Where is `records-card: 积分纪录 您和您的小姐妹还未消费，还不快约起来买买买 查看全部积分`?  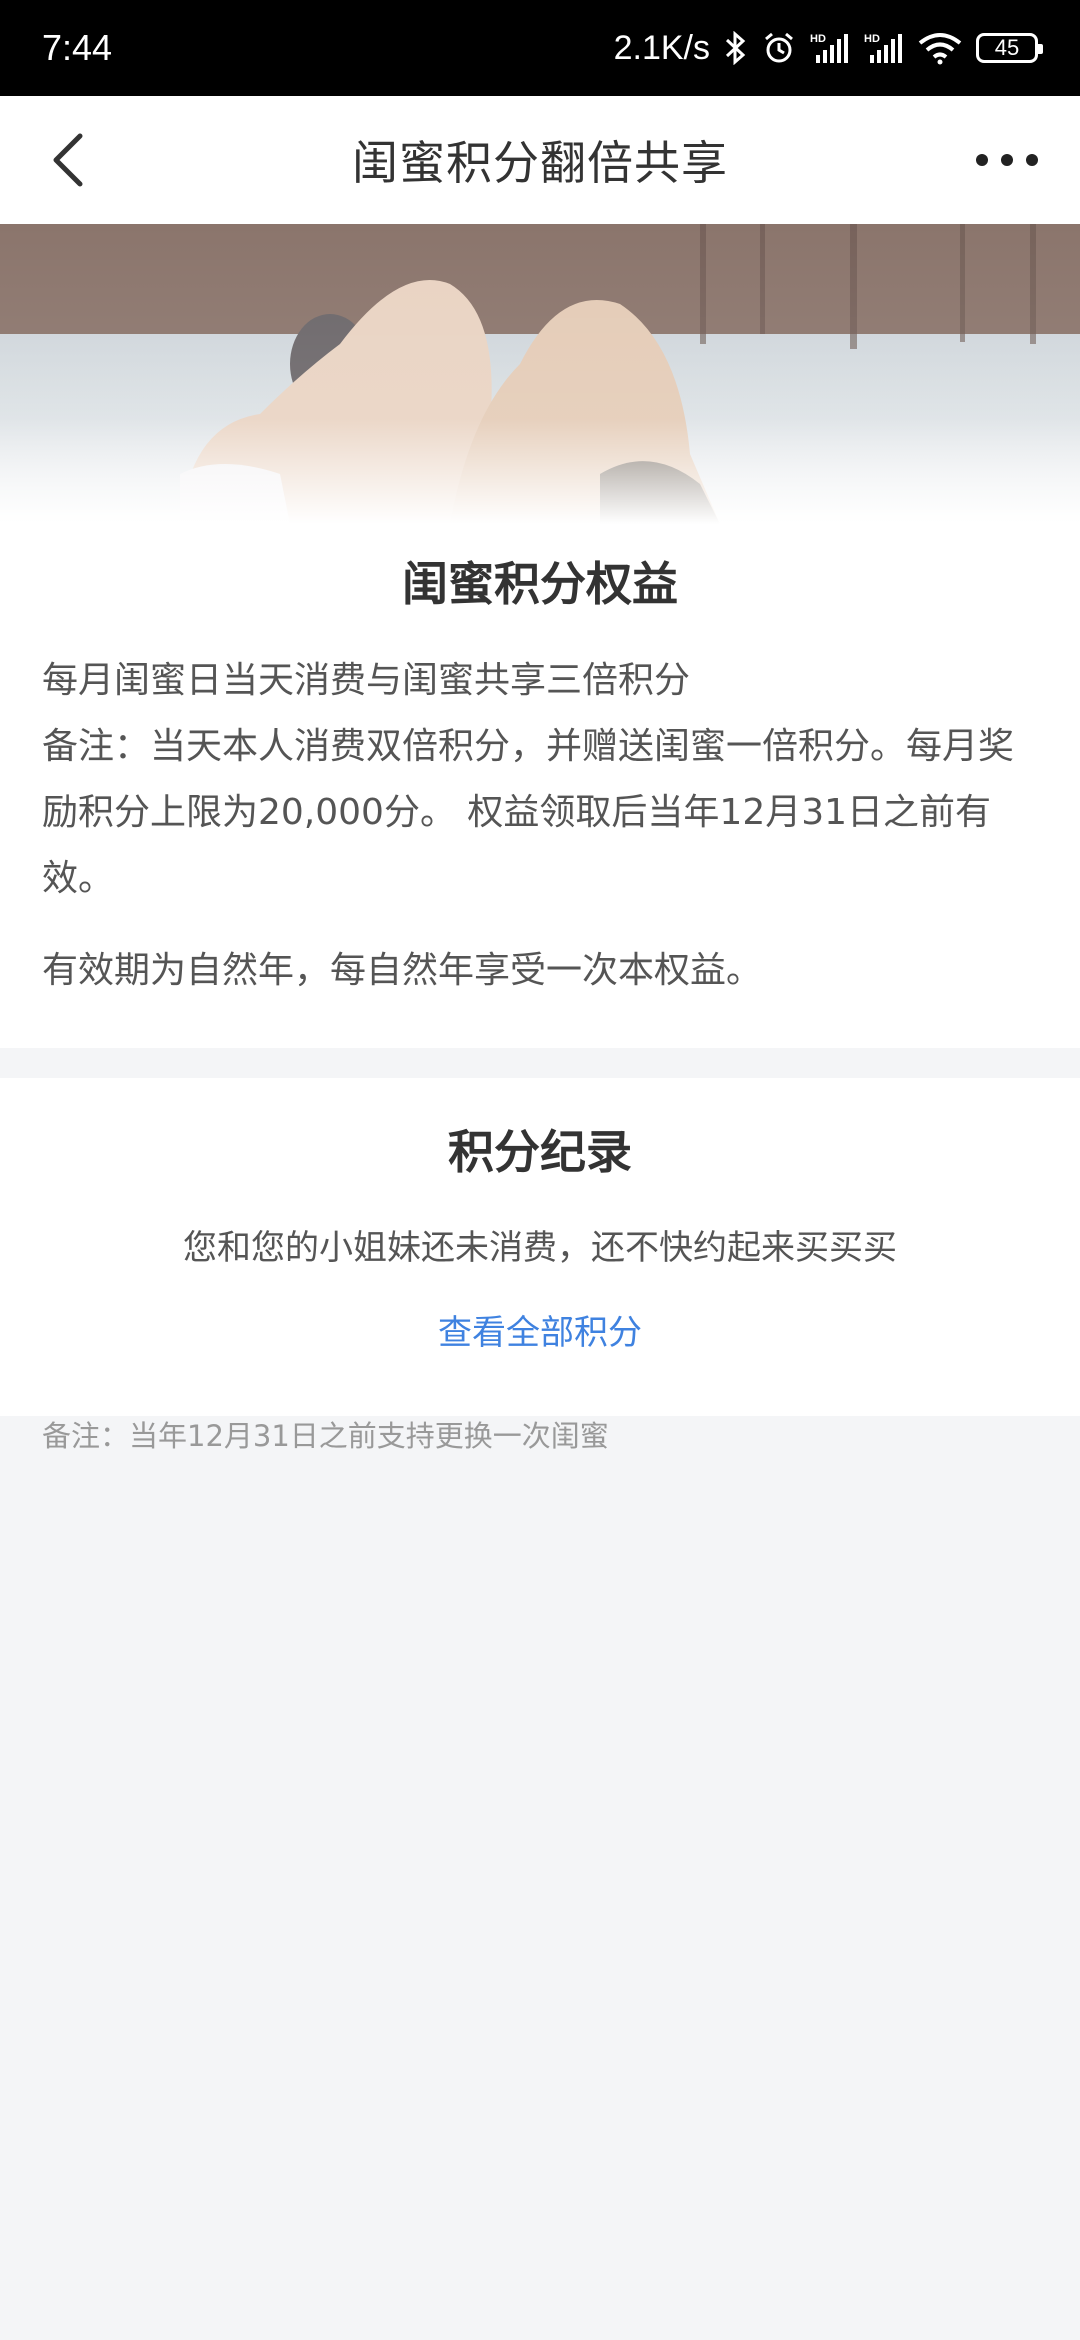
records-card: 积分纪录 您和您的小姐妹还未消费，还不快约起来买买买 查看全部积分 is located at coordinates (540, 1247).